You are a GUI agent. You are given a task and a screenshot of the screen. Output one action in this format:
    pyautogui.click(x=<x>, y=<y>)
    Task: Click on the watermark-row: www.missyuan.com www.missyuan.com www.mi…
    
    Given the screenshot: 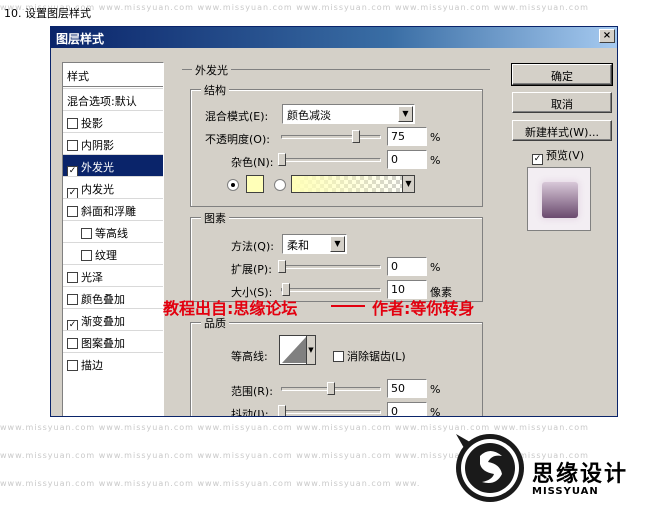 What is the action you would take?
    pyautogui.click(x=210, y=483)
    